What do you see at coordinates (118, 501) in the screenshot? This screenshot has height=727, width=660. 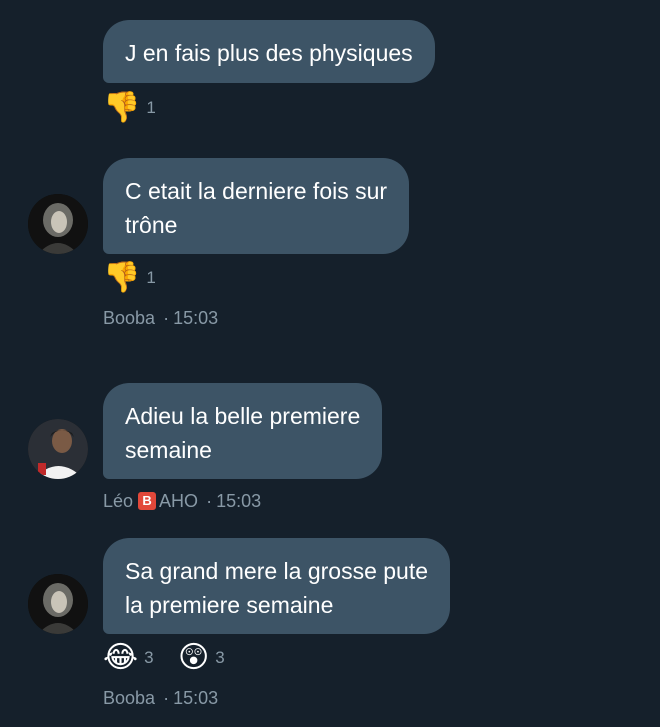 I see `sender-name: Léo` at bounding box center [118, 501].